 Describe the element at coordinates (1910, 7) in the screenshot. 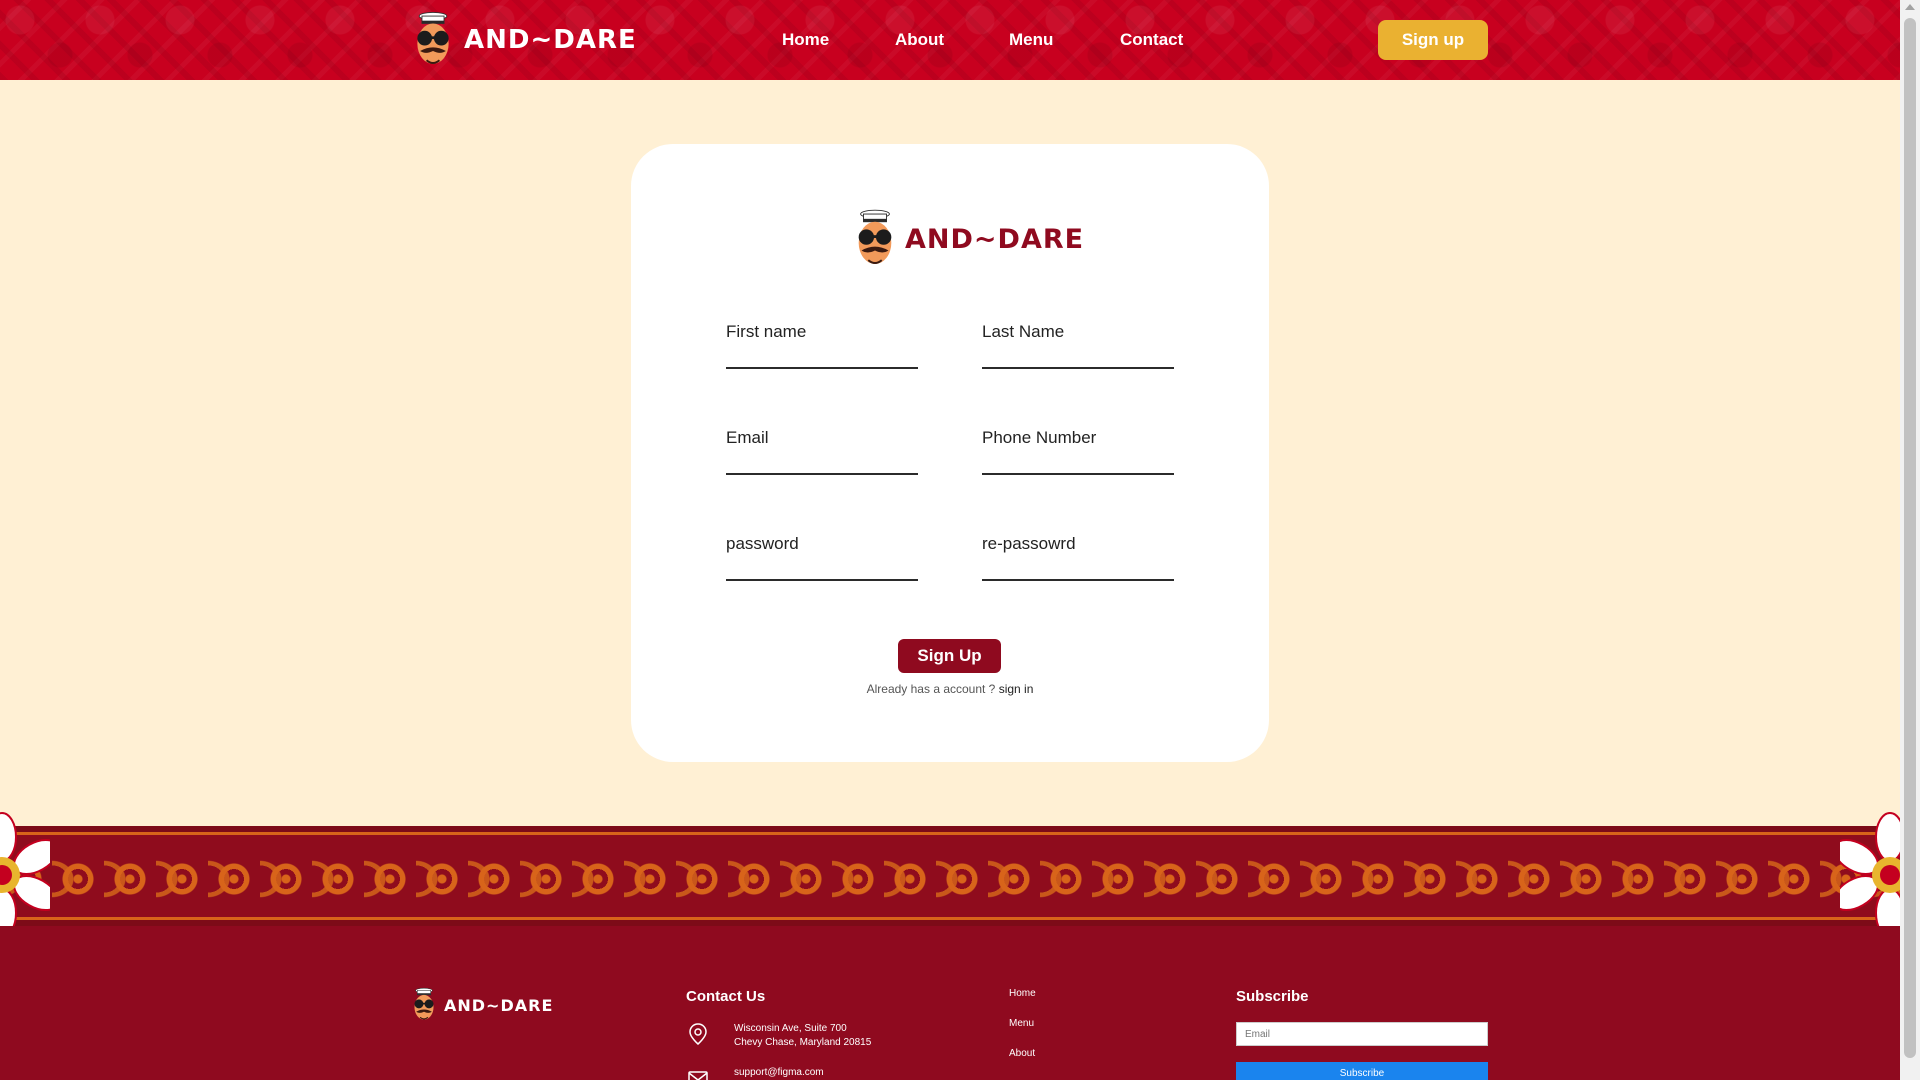

I see `scroll-up-arrow-icon` at that location.